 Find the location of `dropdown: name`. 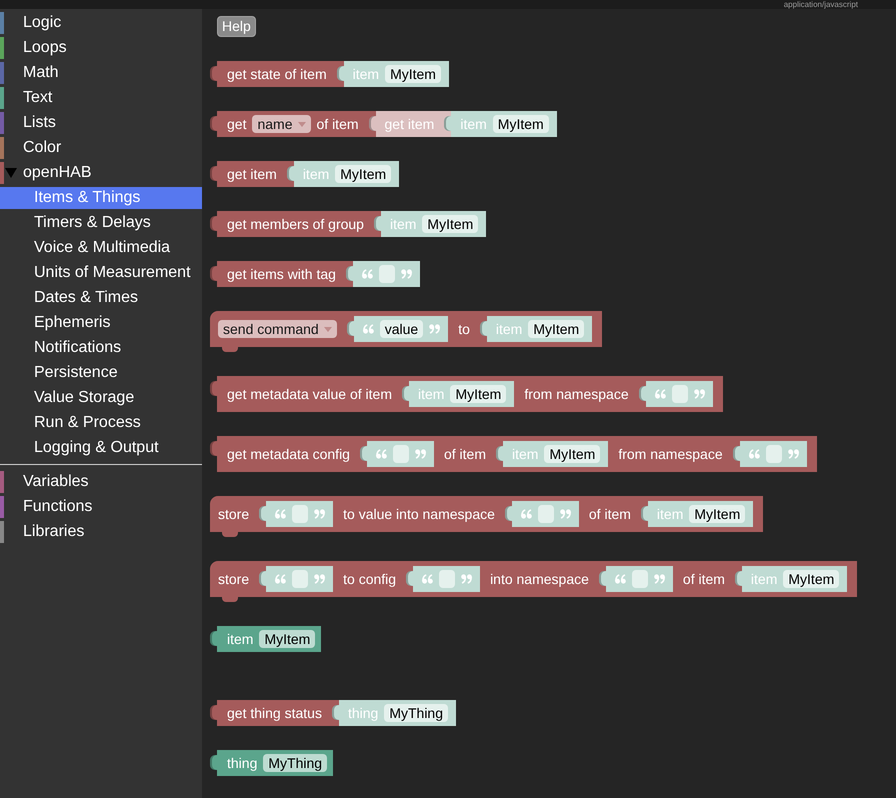

dropdown: name is located at coordinates (281, 124).